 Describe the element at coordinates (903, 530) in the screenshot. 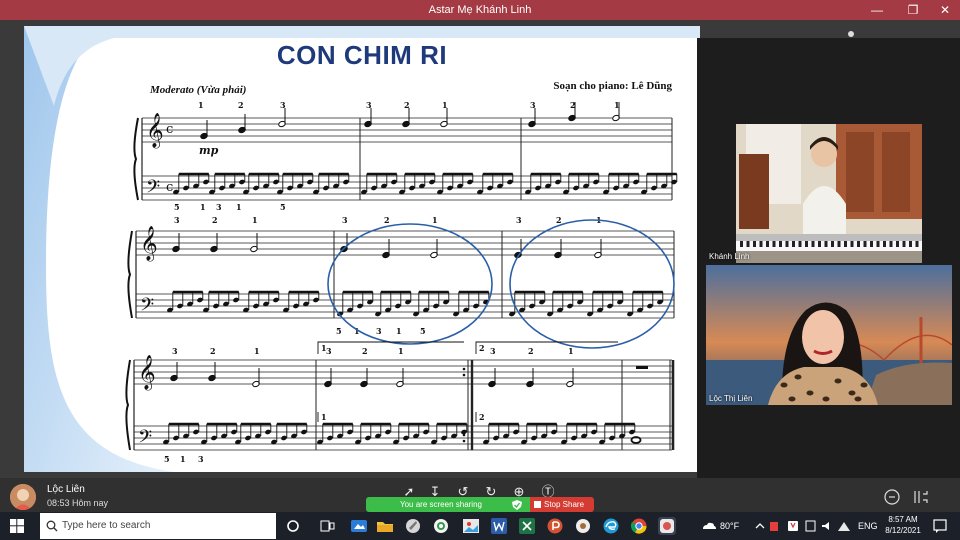

I see `clock-date: 8/12/2021` at that location.